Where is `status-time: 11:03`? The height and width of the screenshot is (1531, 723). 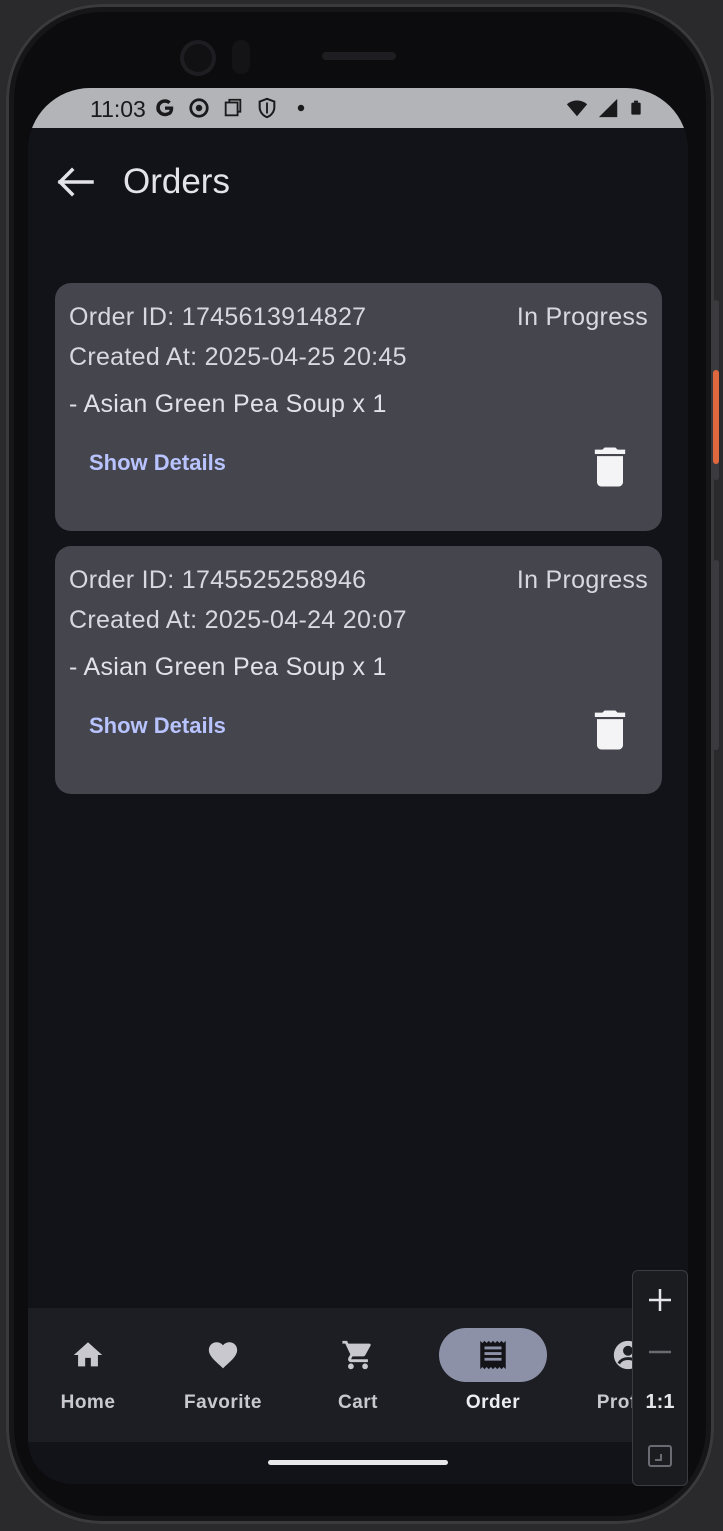
status-time: 11:03 is located at coordinates (118, 109).